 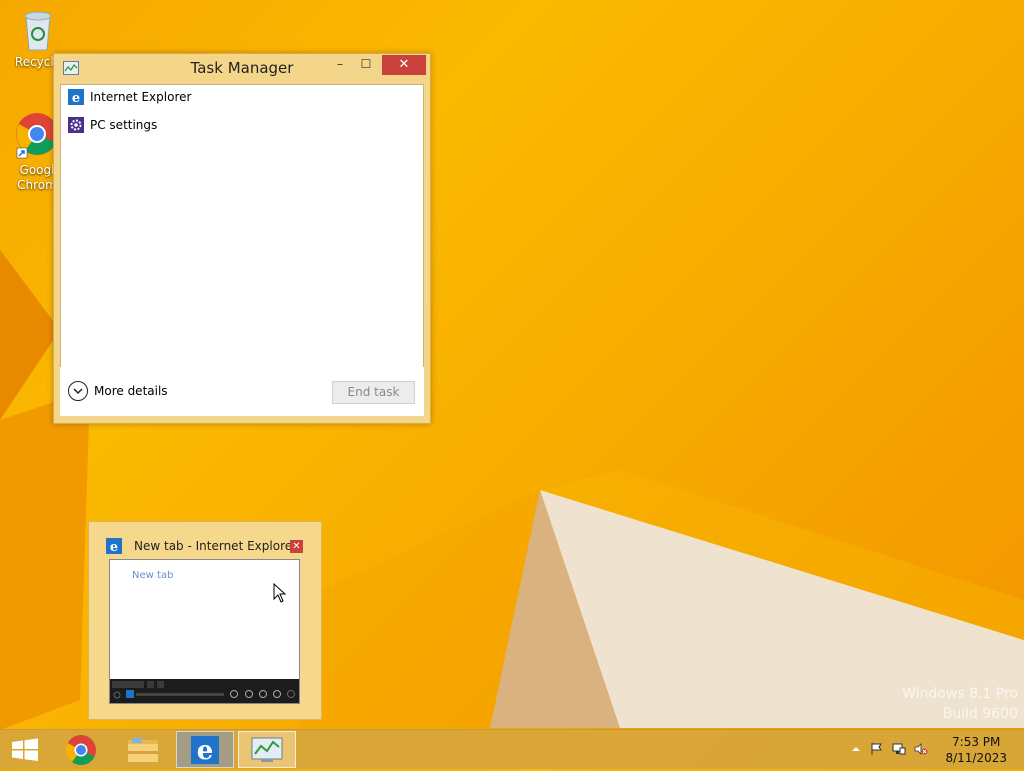 What do you see at coordinates (38, 31) in the screenshot?
I see `recycle-bin-icon` at bounding box center [38, 31].